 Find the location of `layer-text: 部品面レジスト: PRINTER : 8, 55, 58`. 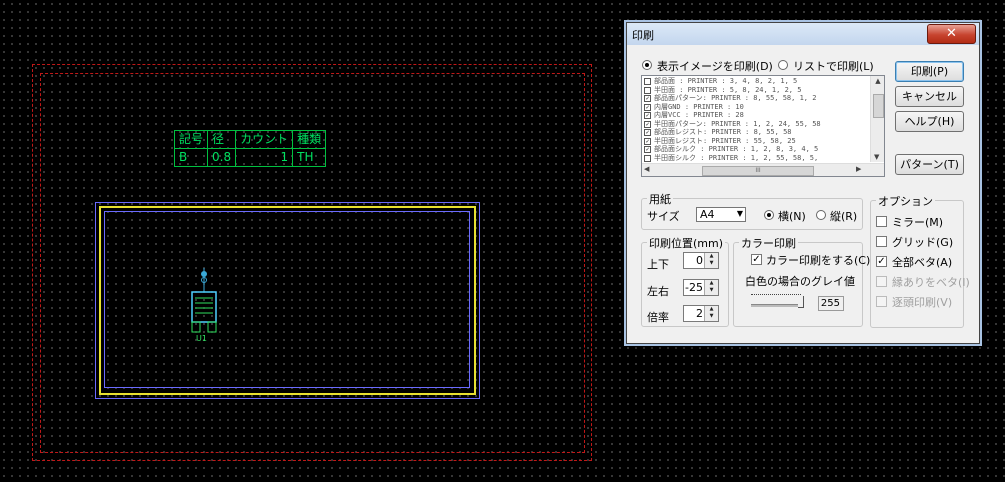

layer-text: 部品面レジスト: PRINTER : 8, 55, 58 is located at coordinates (723, 132).